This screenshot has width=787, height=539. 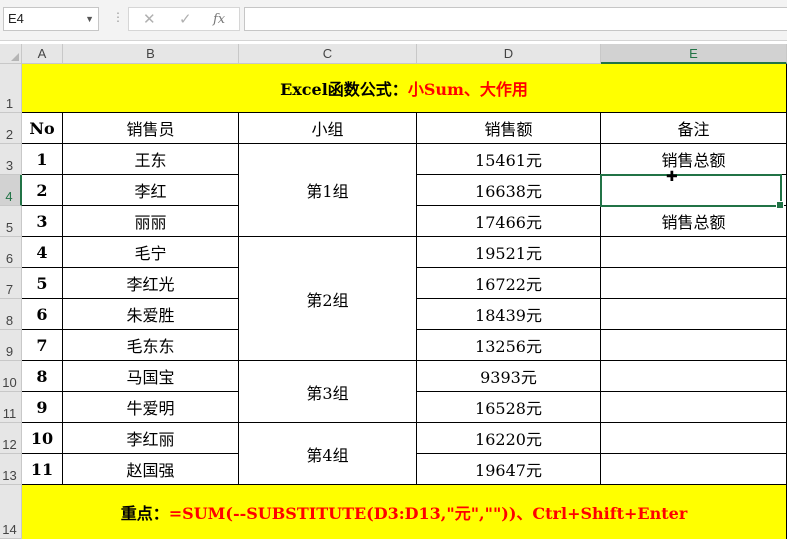 I want to click on active-cell-selection, so click(x=692, y=191).